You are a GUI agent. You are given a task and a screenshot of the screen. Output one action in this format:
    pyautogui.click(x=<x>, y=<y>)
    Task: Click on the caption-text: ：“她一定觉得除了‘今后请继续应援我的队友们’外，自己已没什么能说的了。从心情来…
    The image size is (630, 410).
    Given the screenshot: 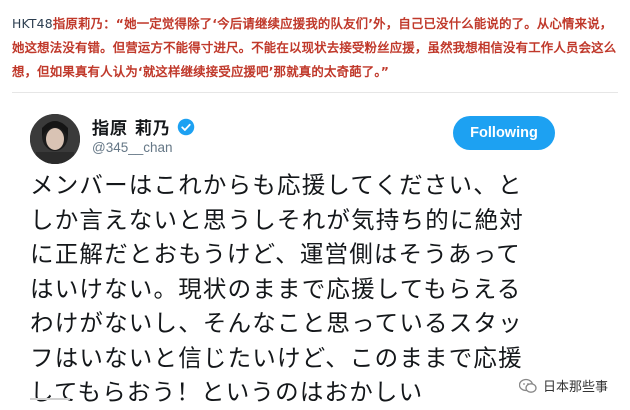 What is the action you would take?
    pyautogui.click(x=314, y=47)
    